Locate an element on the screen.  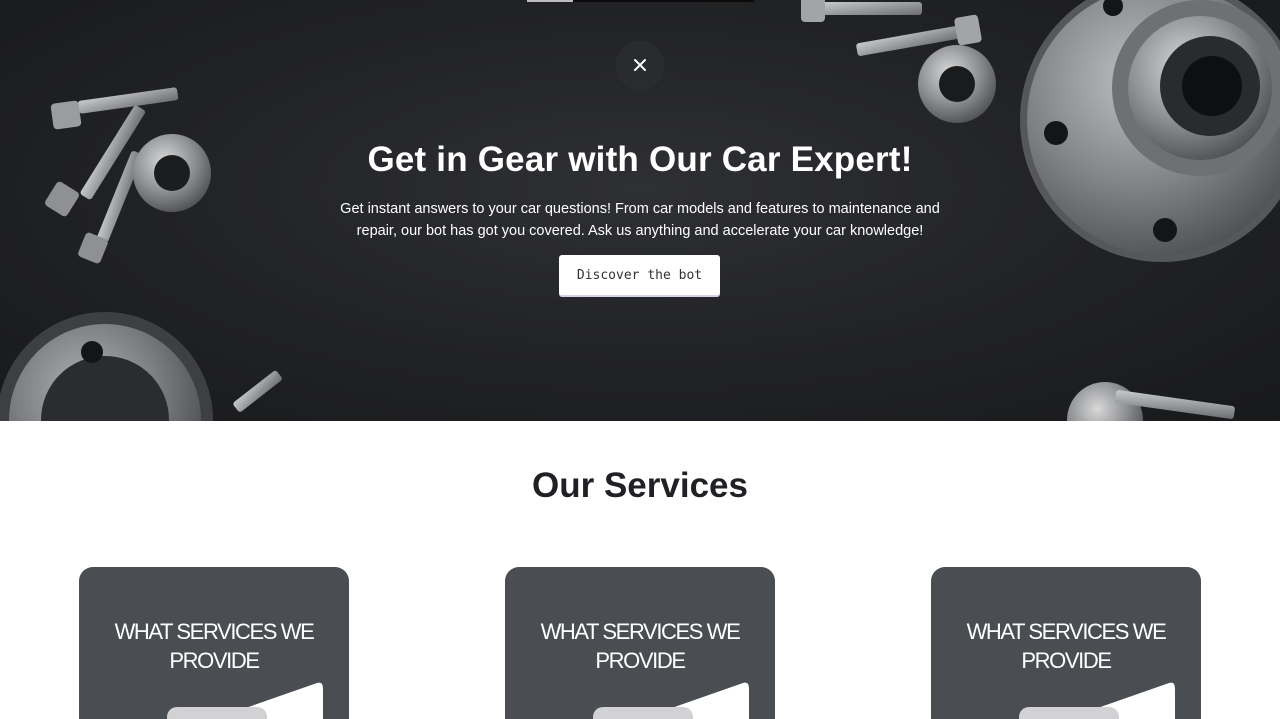
close-button is located at coordinates (640, 65).